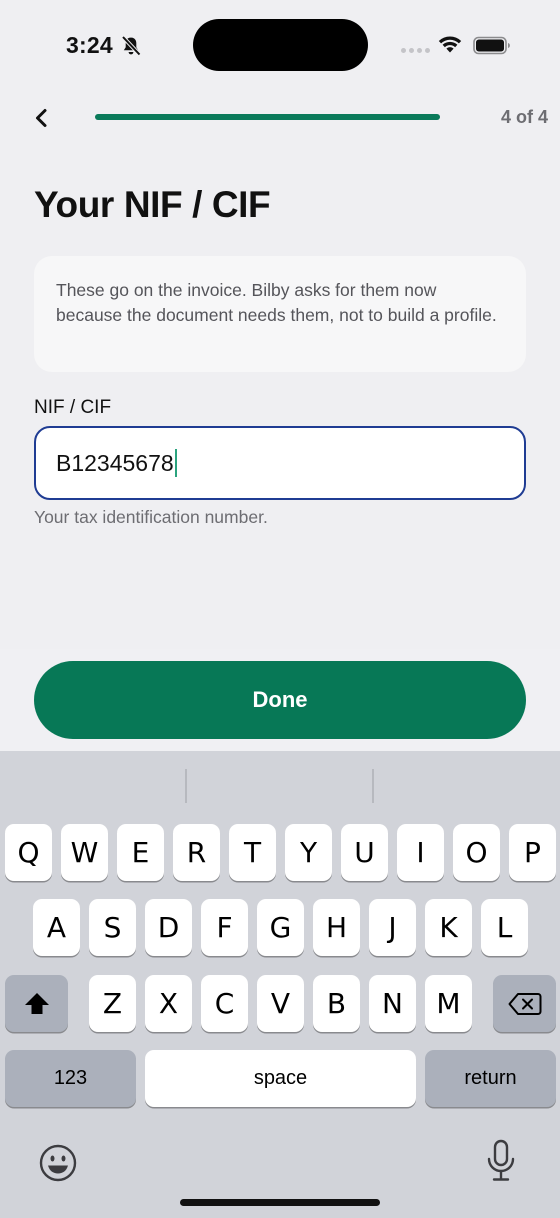  Describe the element at coordinates (280, 927) in the screenshot. I see `key-g: G` at that location.